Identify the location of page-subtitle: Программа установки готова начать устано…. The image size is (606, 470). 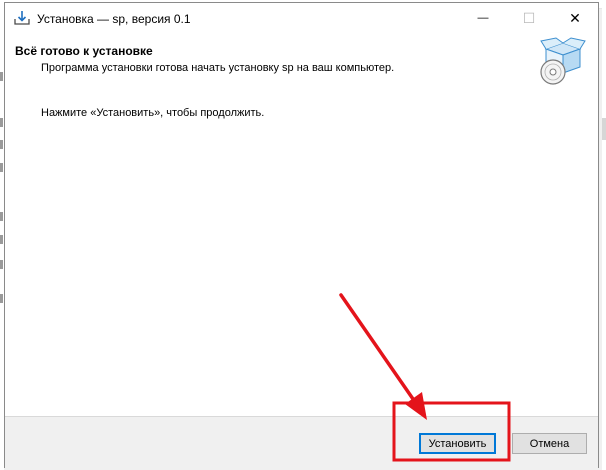
(218, 68).